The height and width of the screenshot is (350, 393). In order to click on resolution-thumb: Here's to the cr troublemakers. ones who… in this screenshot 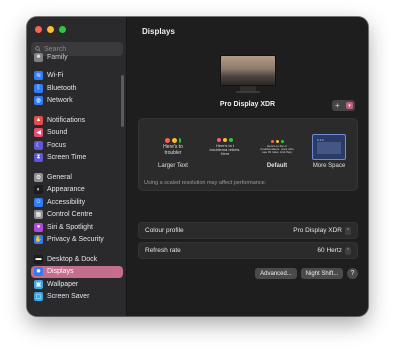, I will do `click(277, 147)`.